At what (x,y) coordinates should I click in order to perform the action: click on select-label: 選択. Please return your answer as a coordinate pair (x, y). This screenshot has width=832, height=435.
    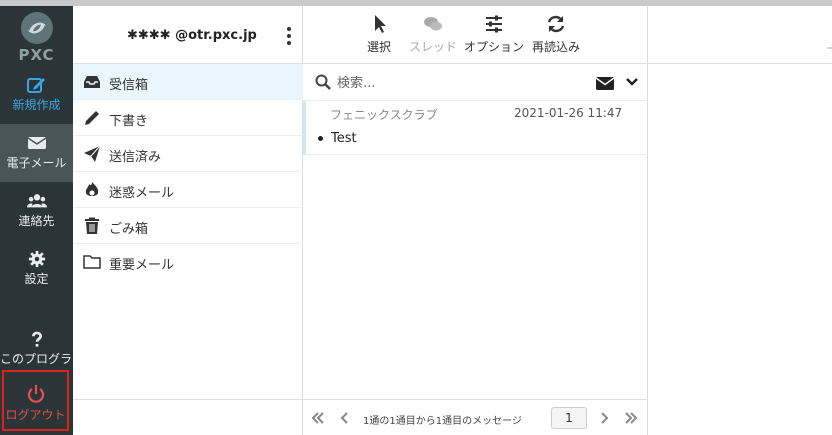
    Looking at the image, I should click on (379, 47).